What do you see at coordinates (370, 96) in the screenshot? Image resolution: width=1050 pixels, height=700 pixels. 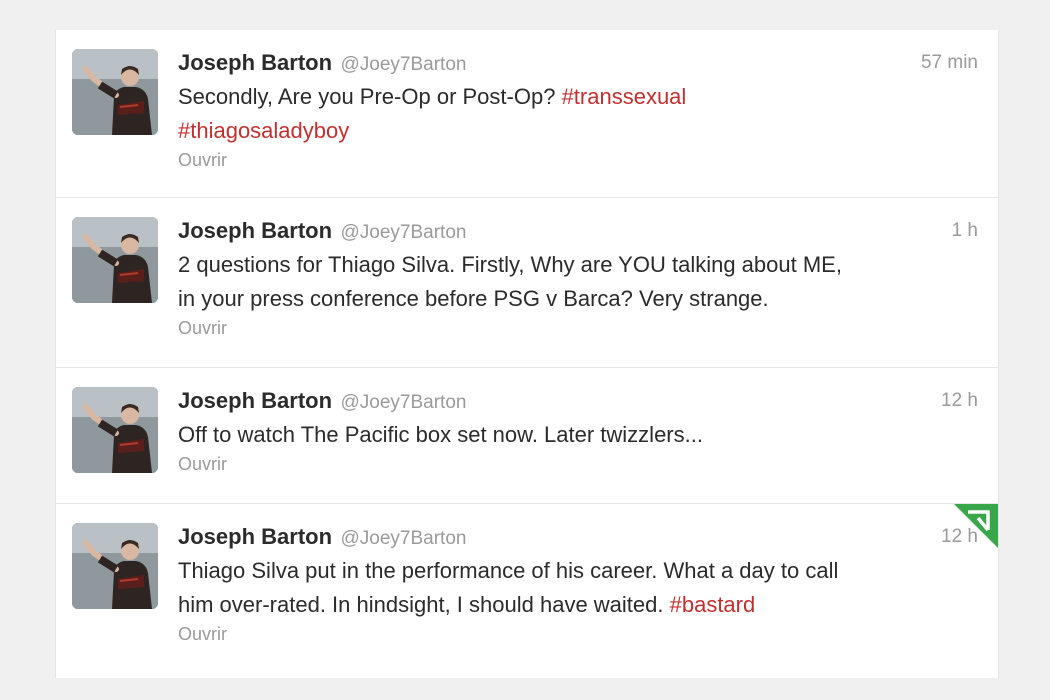 I see `tweet-text-segment: Secondly, Are you Pre-Op or Post-Op?` at bounding box center [370, 96].